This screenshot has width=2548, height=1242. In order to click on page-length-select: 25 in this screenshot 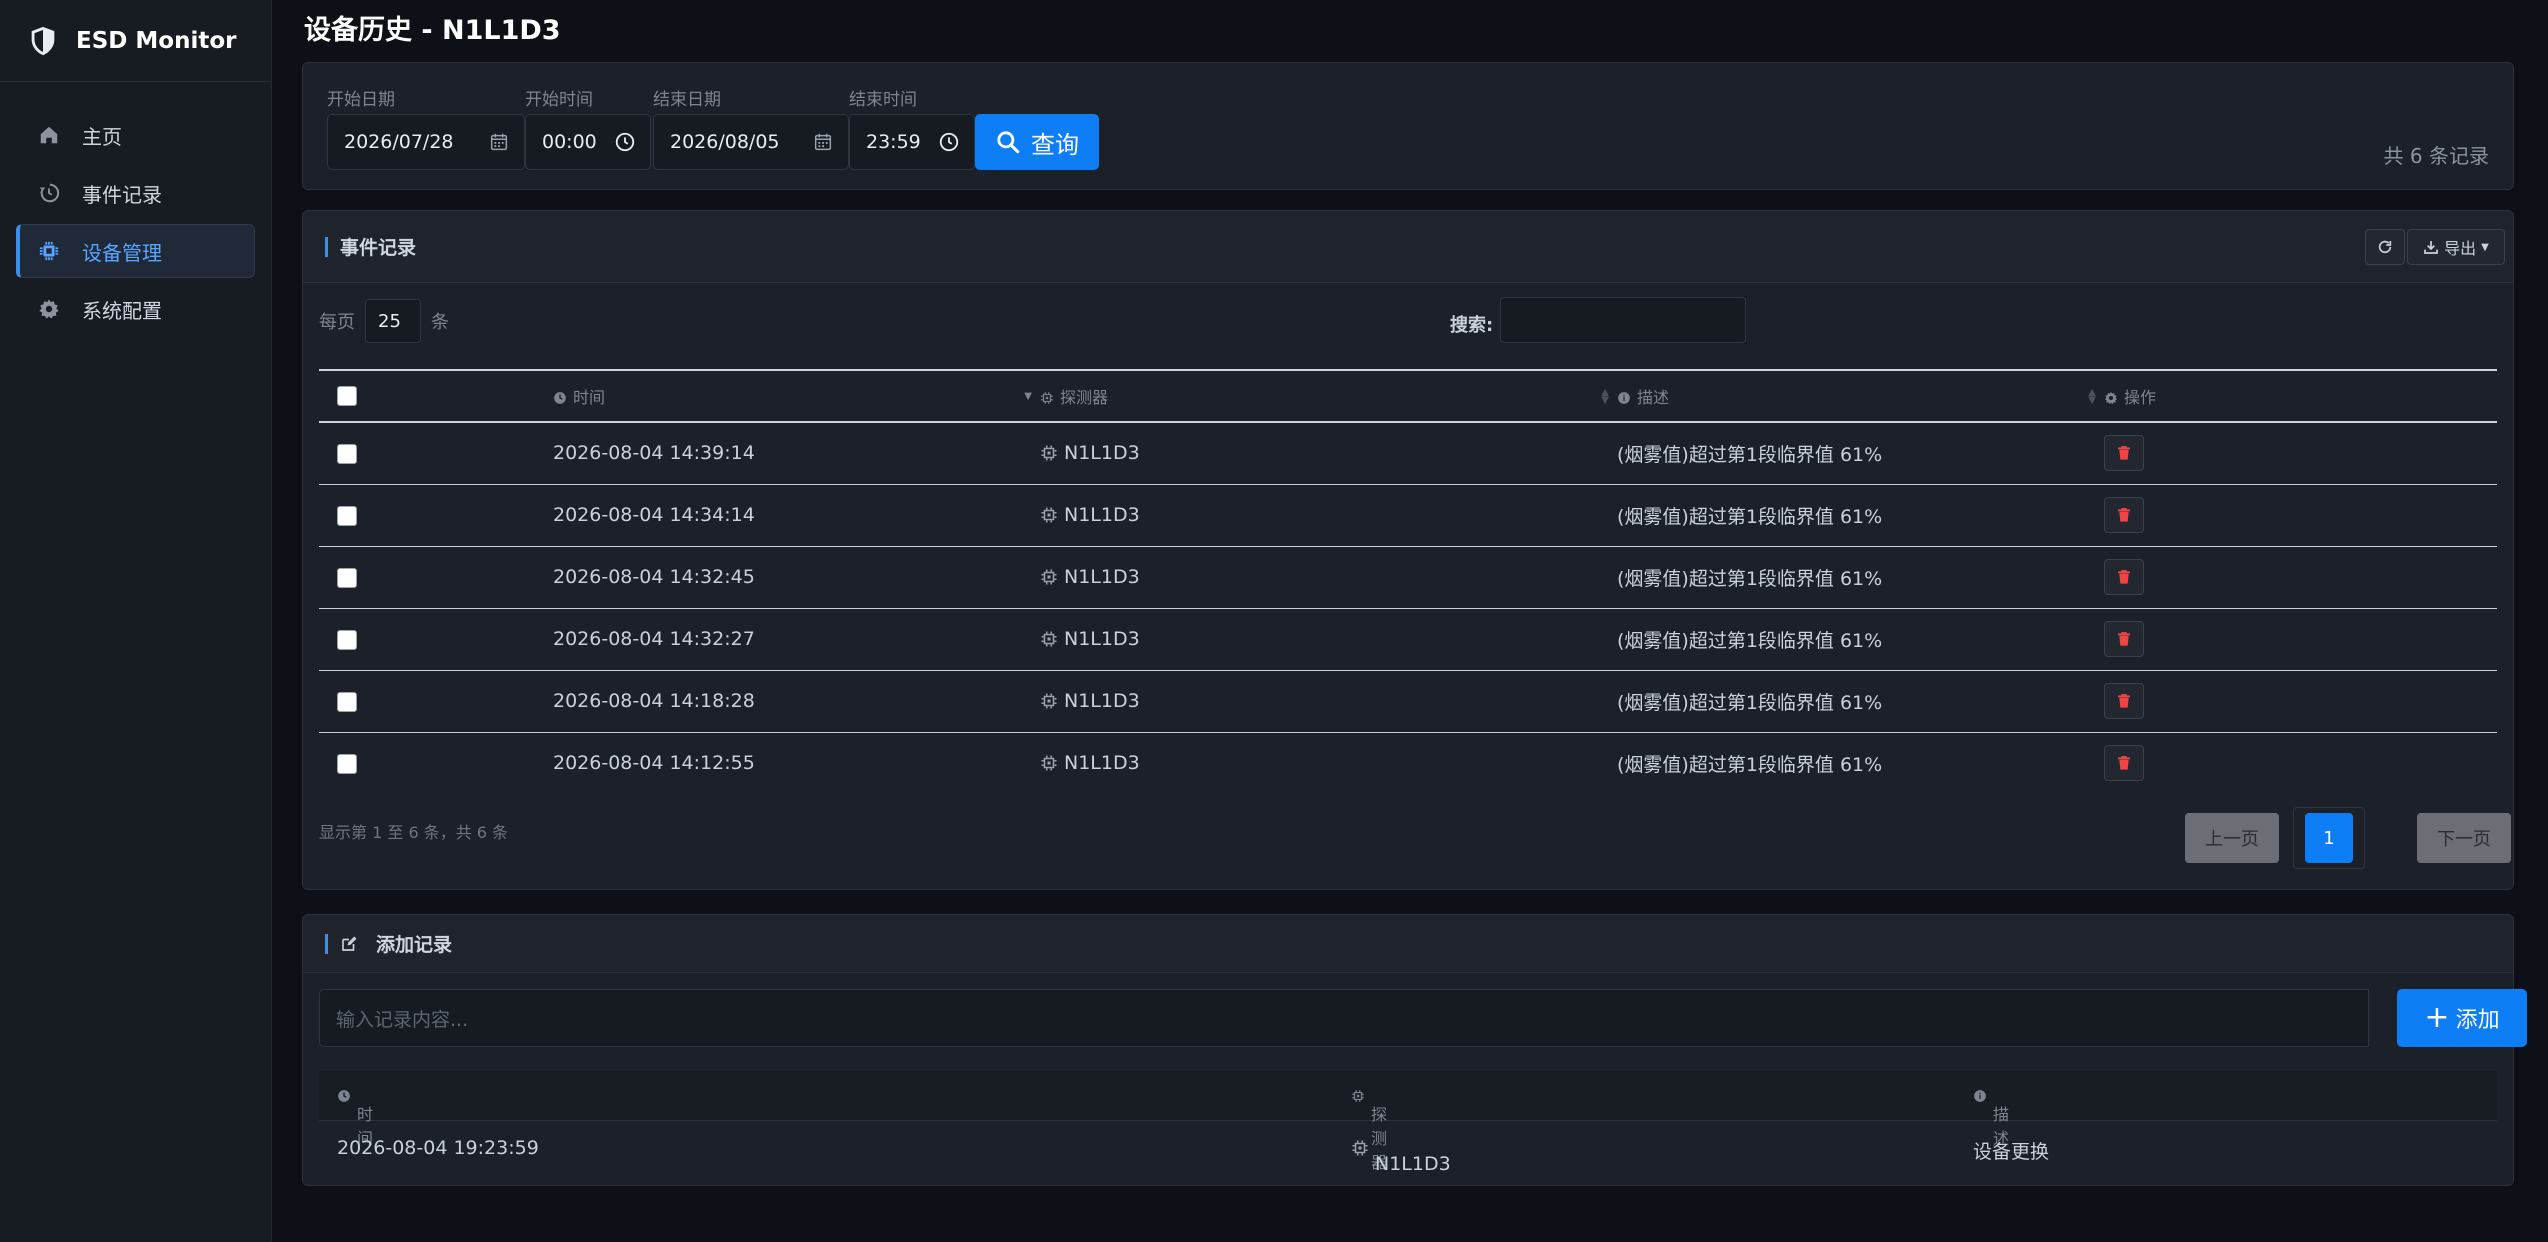, I will do `click(393, 321)`.